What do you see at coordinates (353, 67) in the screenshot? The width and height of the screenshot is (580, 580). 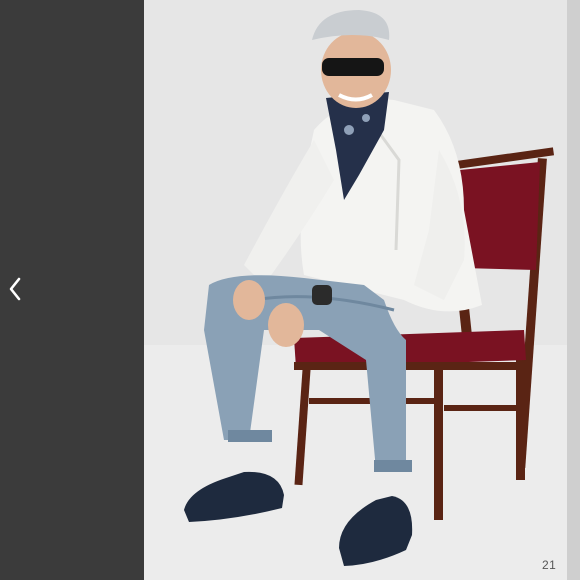 I see `sunglasses` at bounding box center [353, 67].